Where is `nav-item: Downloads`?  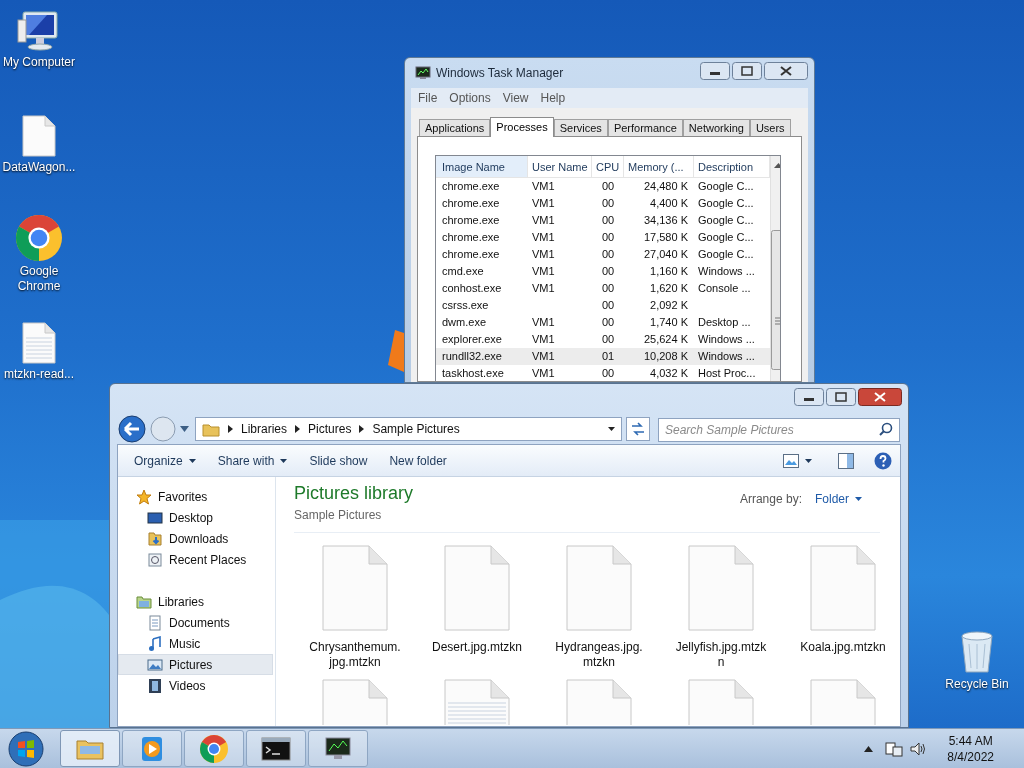
nav-item: Downloads is located at coordinates (199, 538).